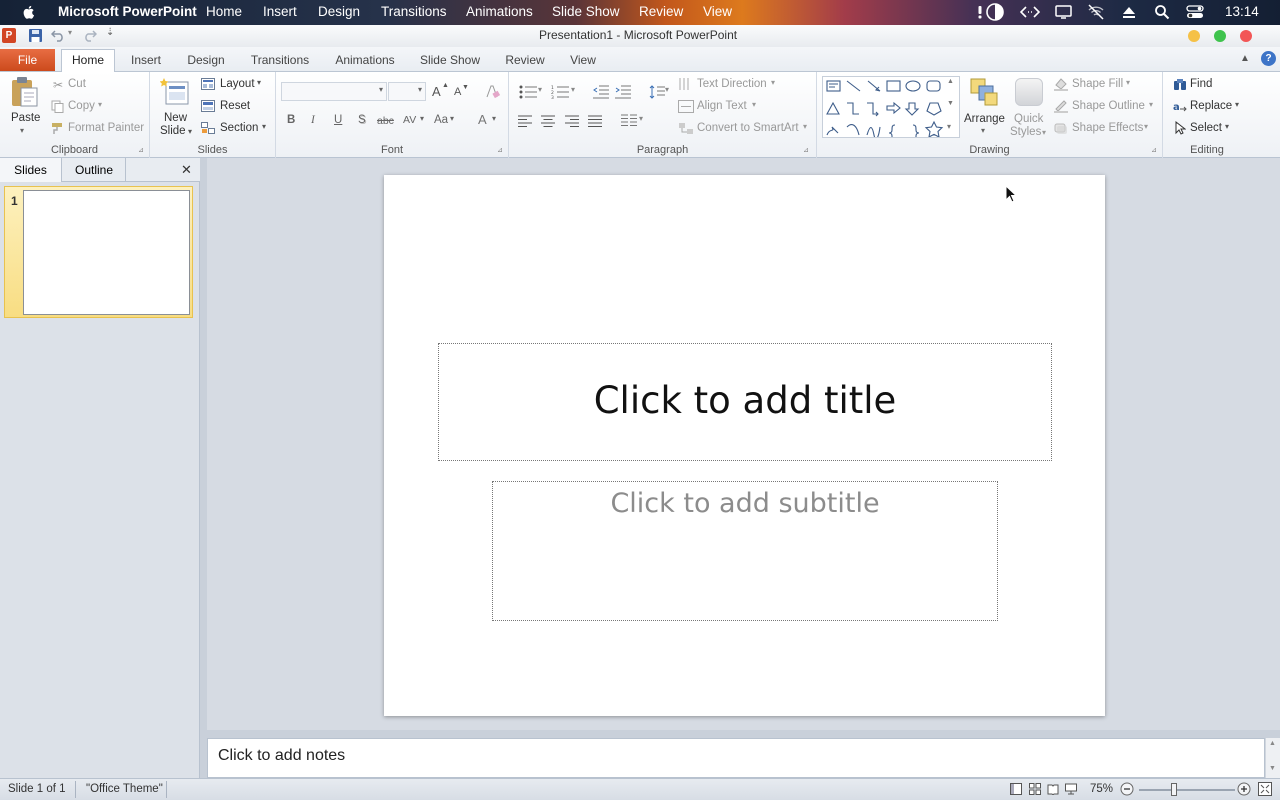 The height and width of the screenshot is (800, 1280). Describe the element at coordinates (1206, 128) in the screenshot. I see `select-button: Select` at that location.